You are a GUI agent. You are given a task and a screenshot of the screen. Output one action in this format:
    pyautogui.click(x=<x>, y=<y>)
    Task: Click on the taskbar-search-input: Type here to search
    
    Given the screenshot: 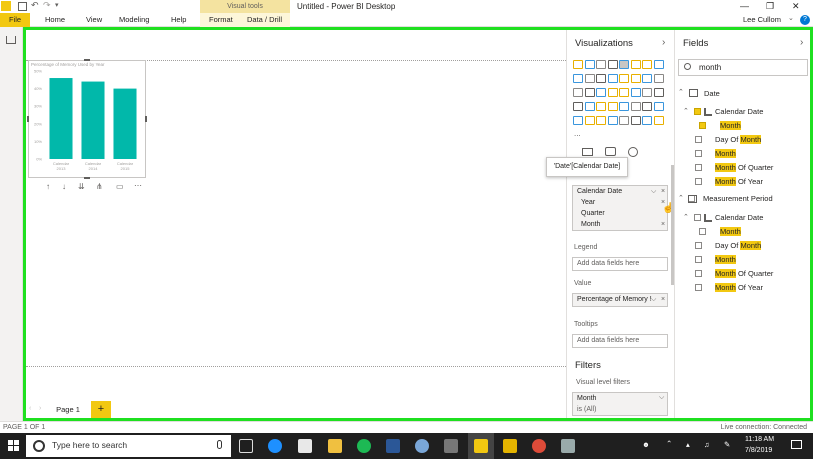 What is the action you would take?
    pyautogui.click(x=89, y=445)
    